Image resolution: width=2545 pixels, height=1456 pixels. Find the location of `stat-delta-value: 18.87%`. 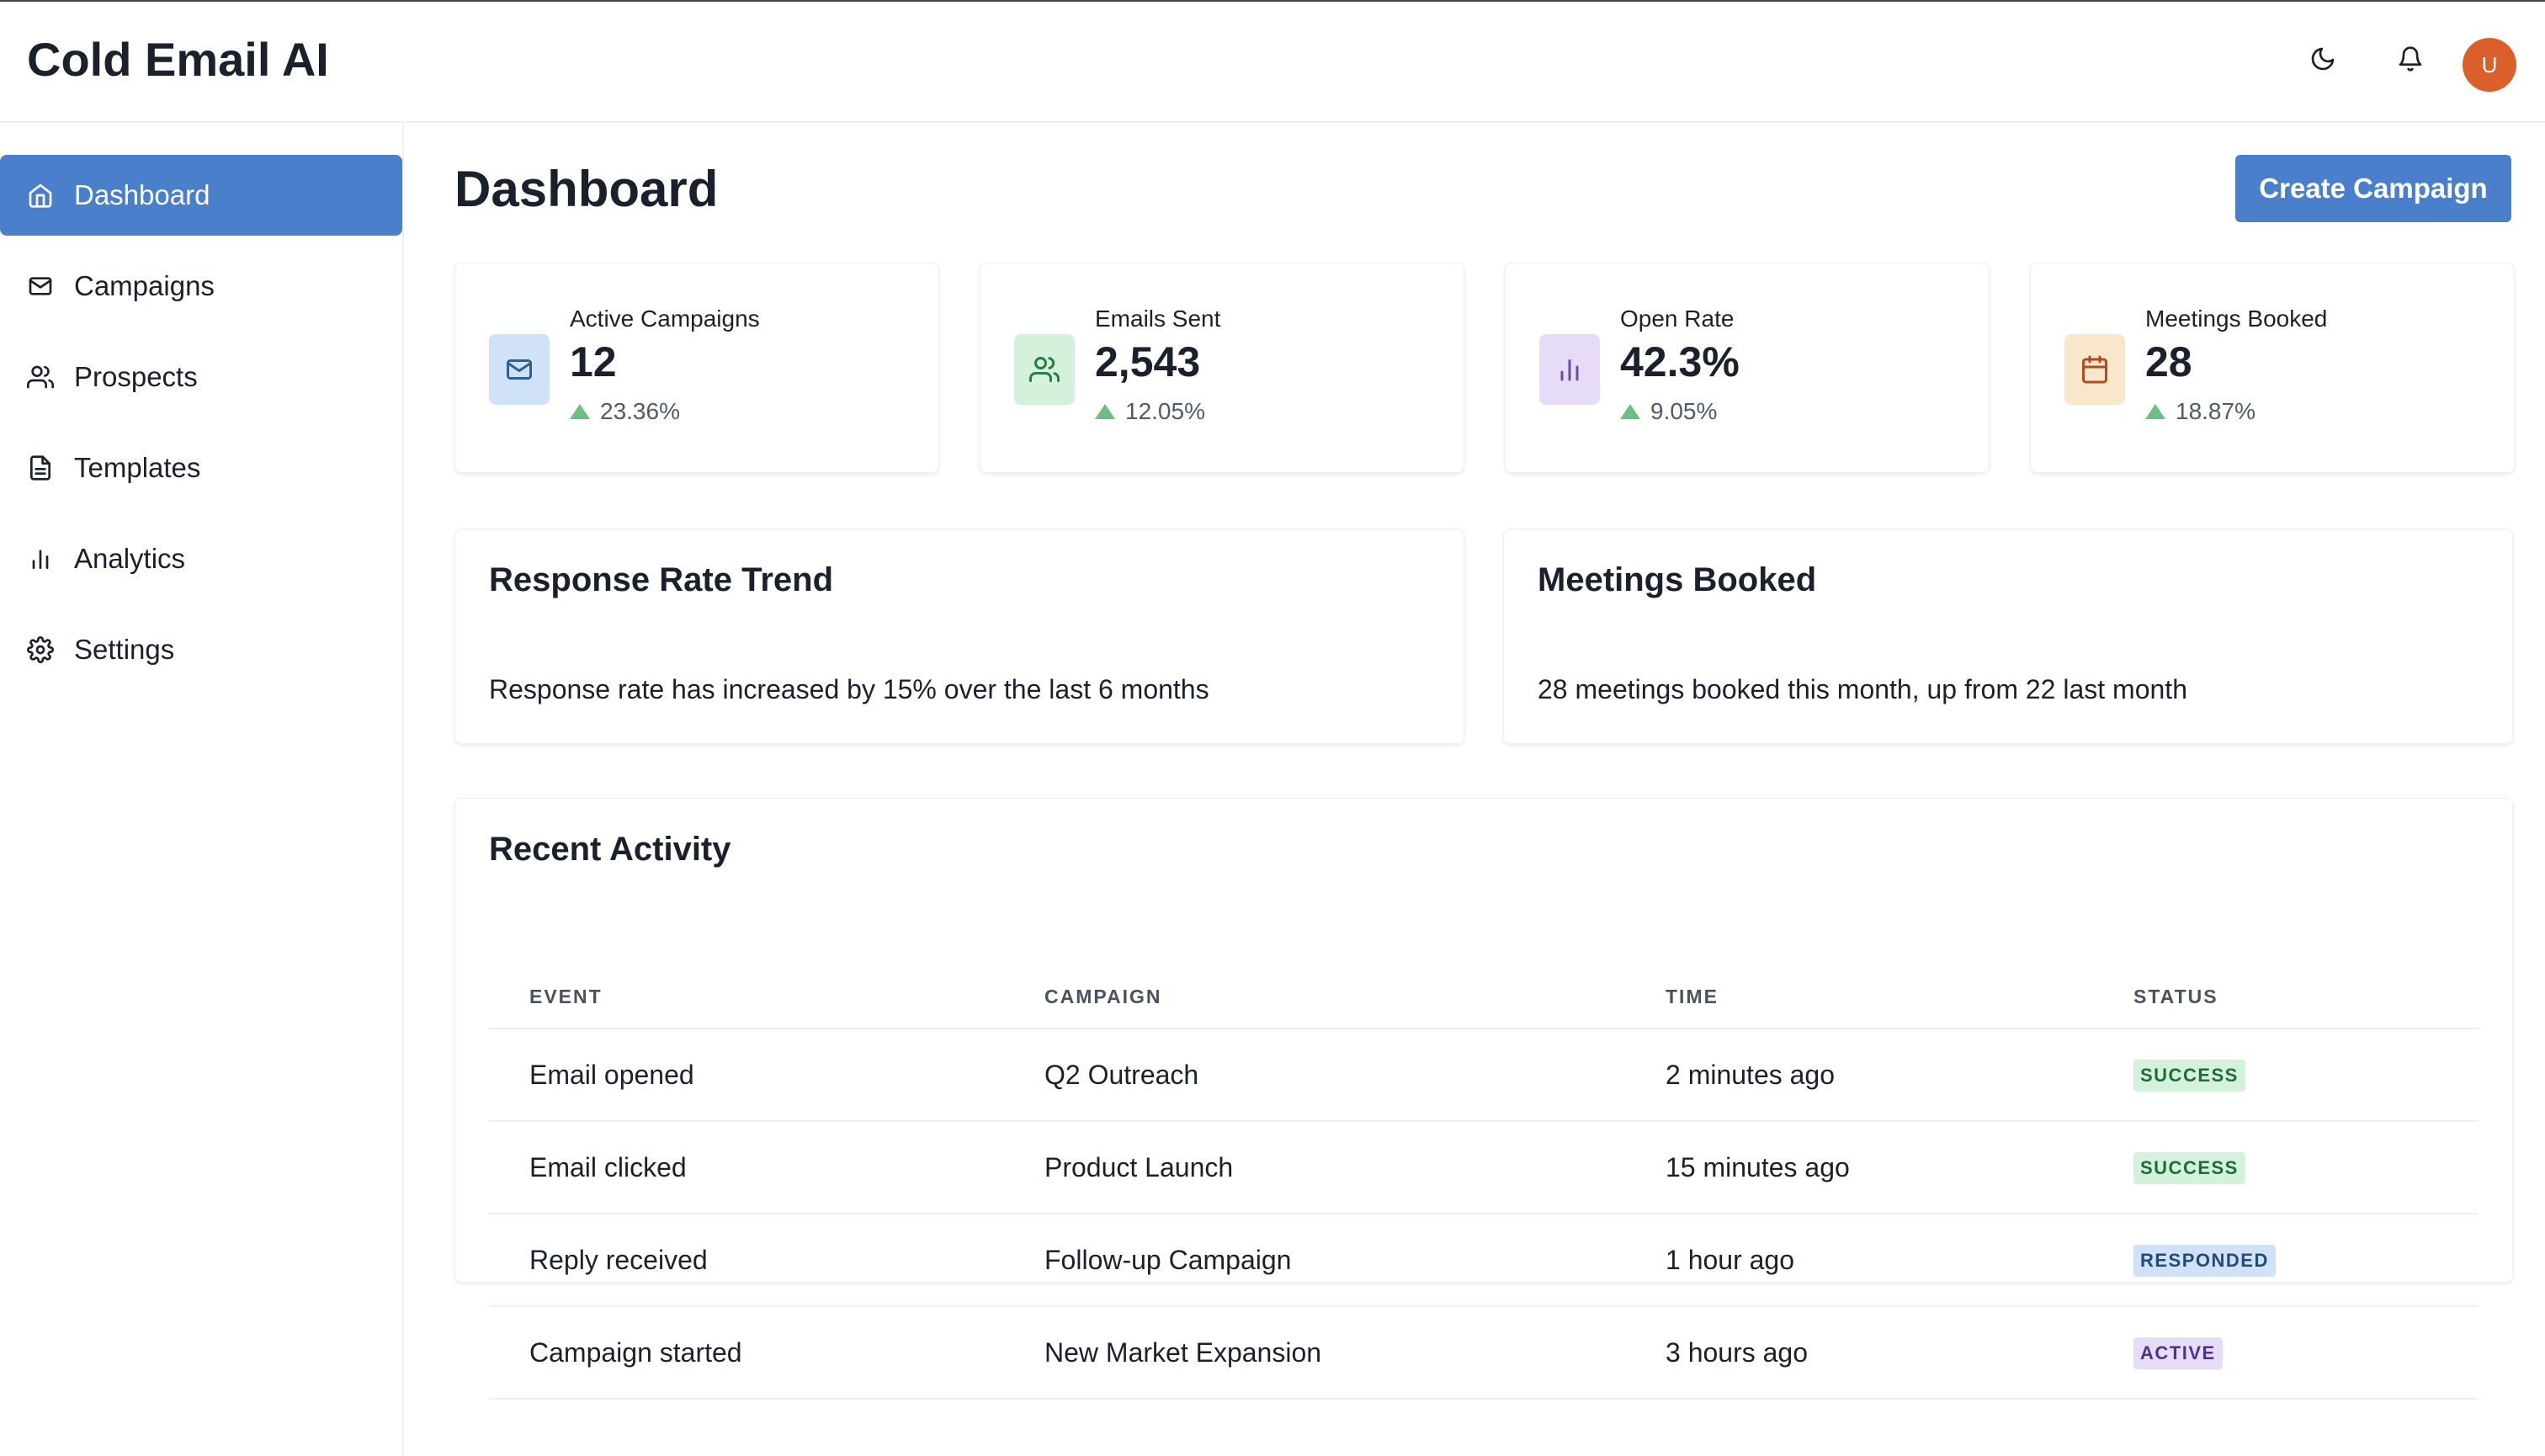

stat-delta-value: 18.87% is located at coordinates (2215, 411).